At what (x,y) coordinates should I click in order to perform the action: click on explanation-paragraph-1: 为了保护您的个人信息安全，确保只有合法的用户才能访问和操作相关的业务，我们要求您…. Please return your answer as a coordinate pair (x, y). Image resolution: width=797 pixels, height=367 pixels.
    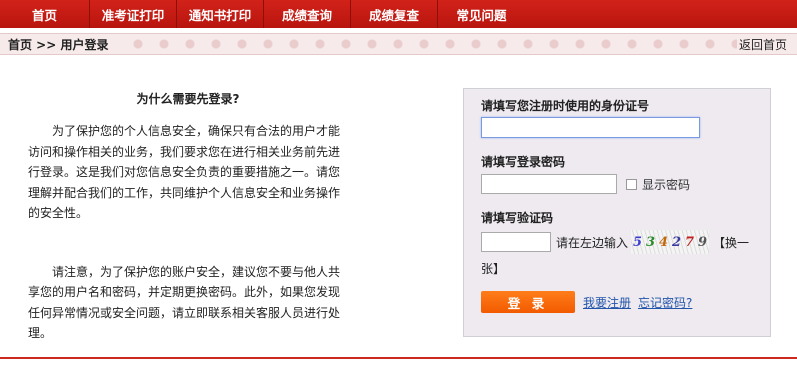
    Looking at the image, I should click on (184, 172).